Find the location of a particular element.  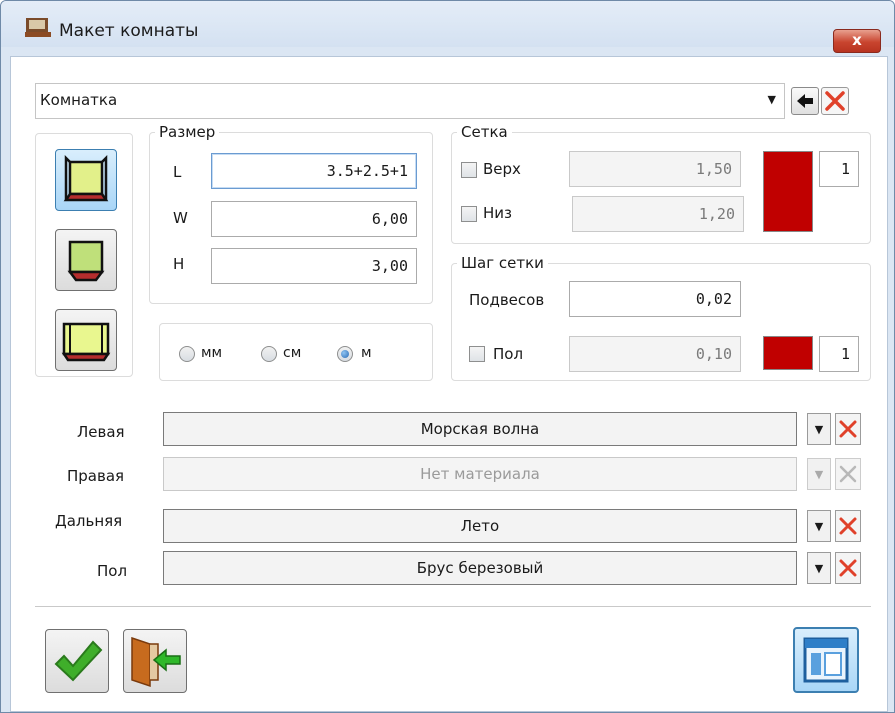

size-group-label: Размер is located at coordinates (187, 132).